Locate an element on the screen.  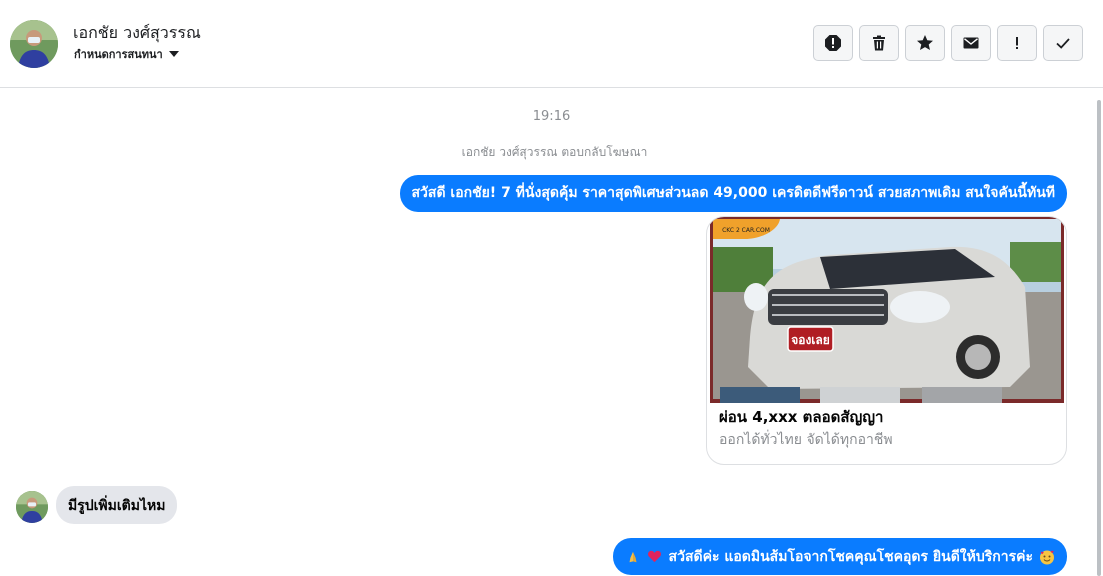
envelope-icon is located at coordinates (971, 43).